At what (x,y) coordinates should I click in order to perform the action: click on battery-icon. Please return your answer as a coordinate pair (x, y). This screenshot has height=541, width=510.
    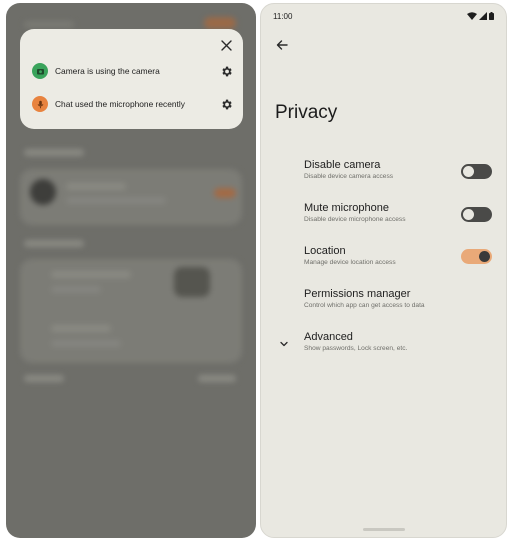
    Looking at the image, I should click on (491, 16).